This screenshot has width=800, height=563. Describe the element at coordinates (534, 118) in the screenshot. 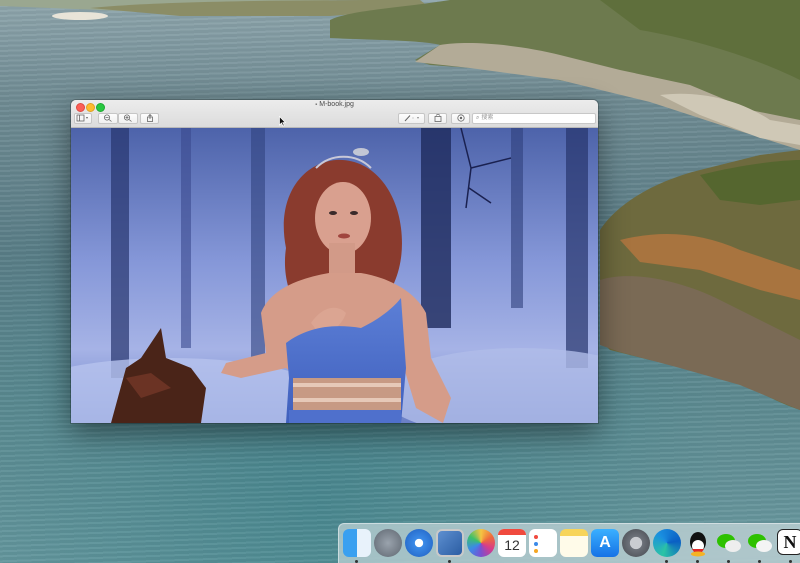

I see `search-input: ⌕ 搜索` at that location.